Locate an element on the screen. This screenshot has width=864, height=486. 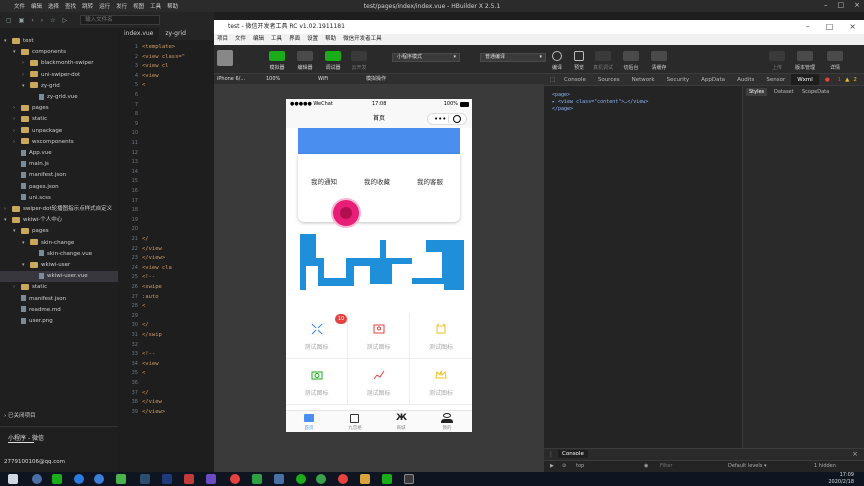
footer-tab-miniprogram: 小程序 - 微信 is located at coordinates (26, 437).